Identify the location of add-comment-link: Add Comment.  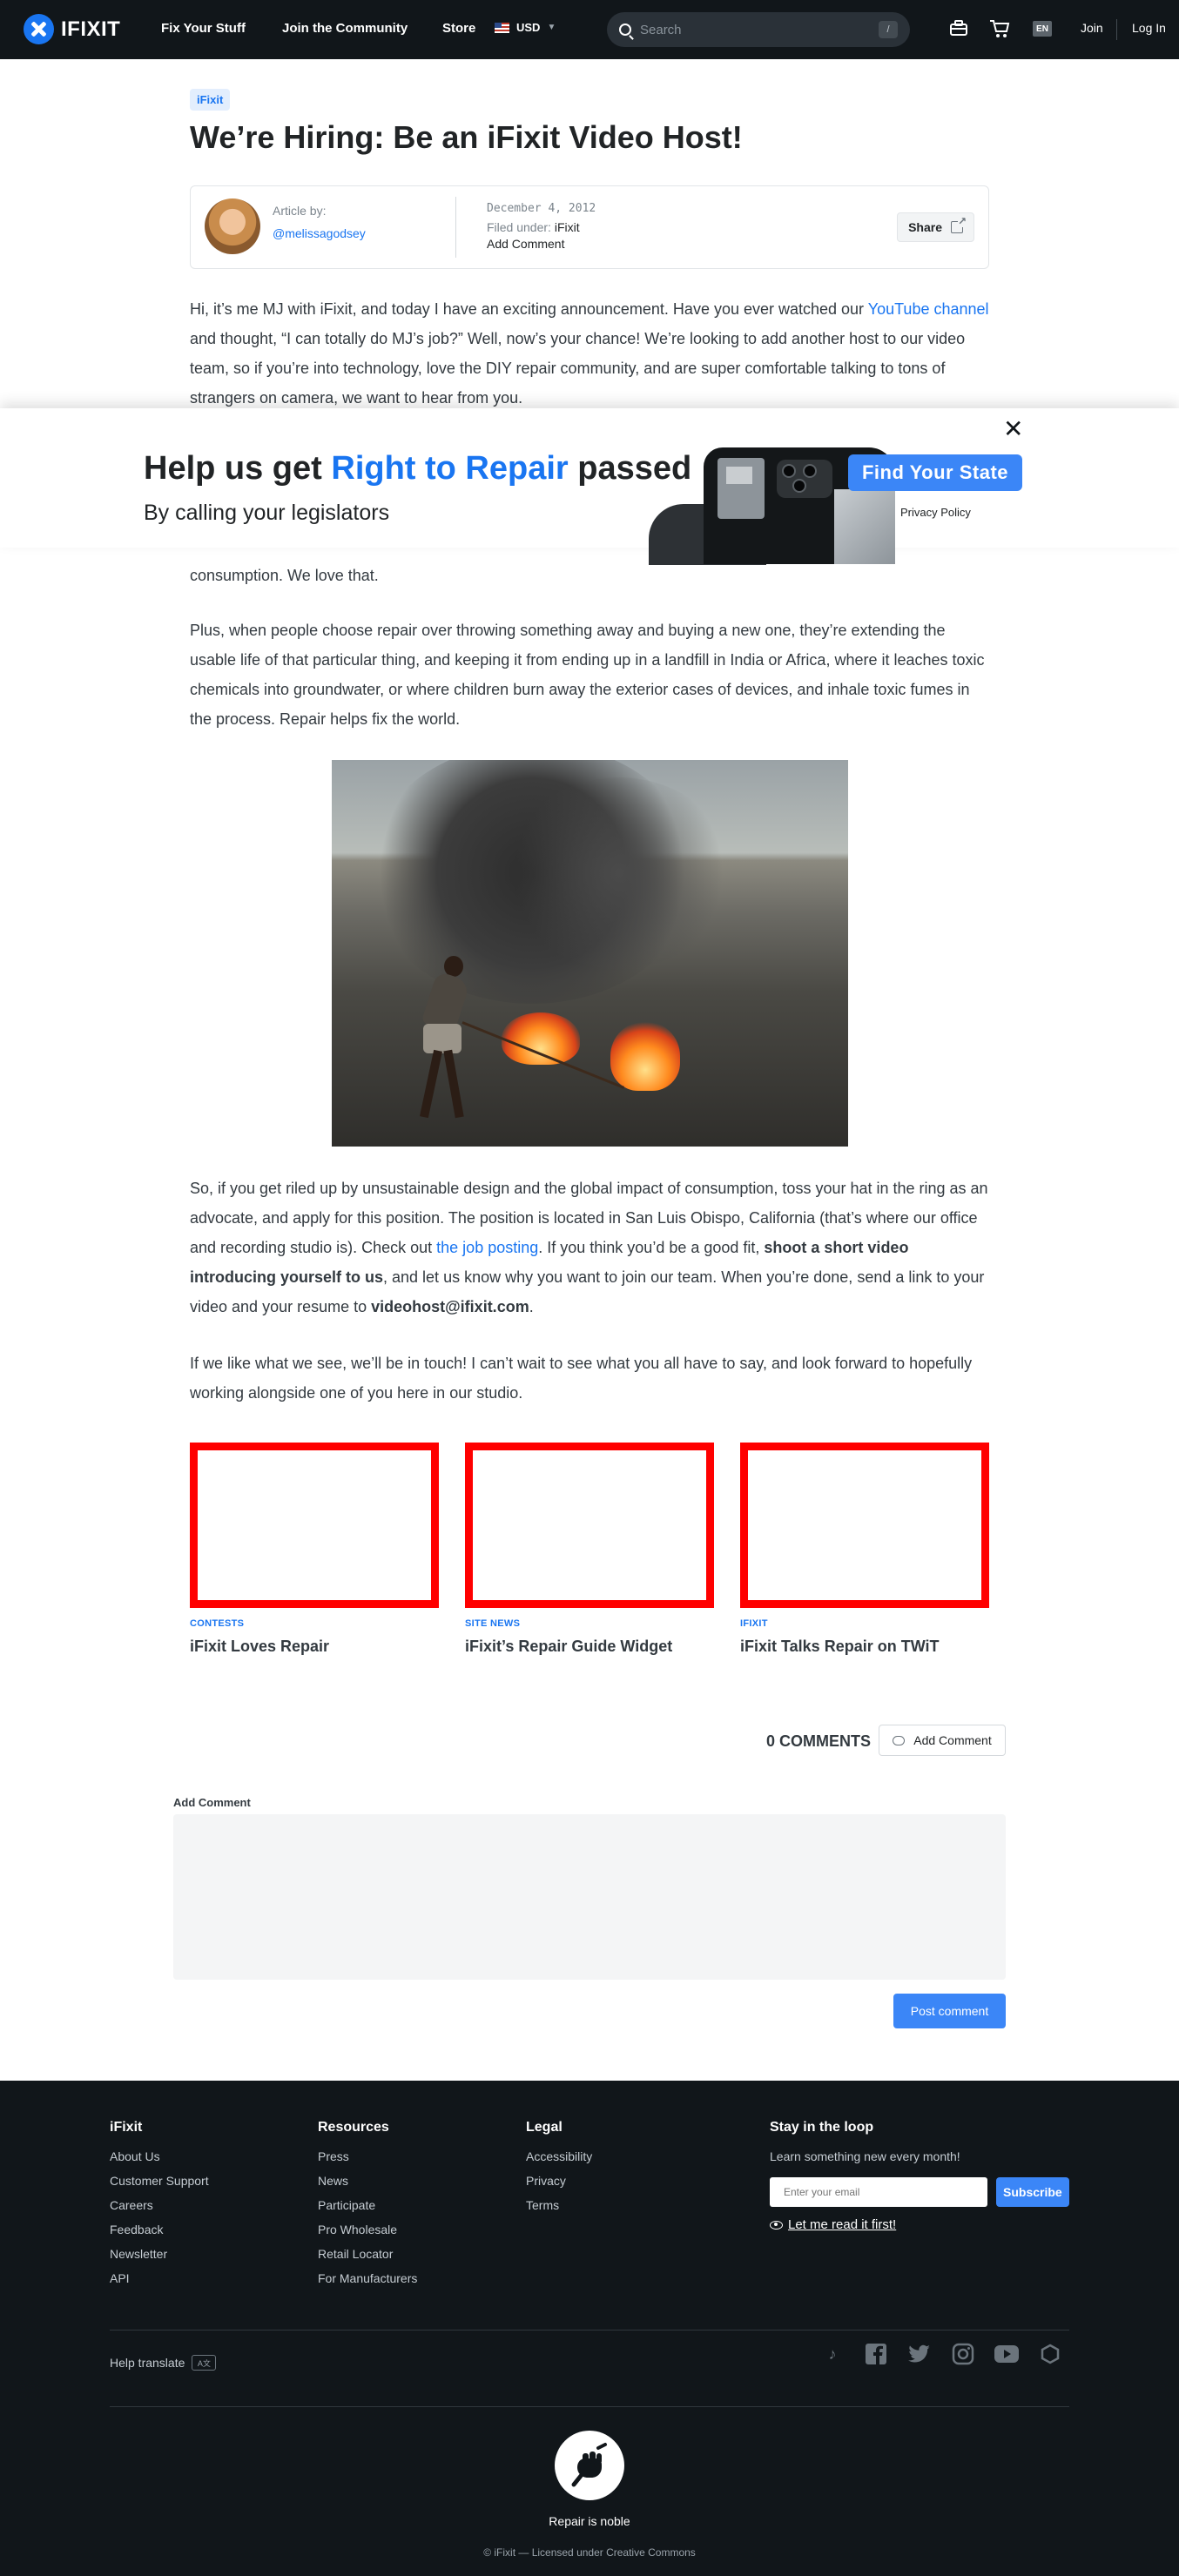
(525, 244).